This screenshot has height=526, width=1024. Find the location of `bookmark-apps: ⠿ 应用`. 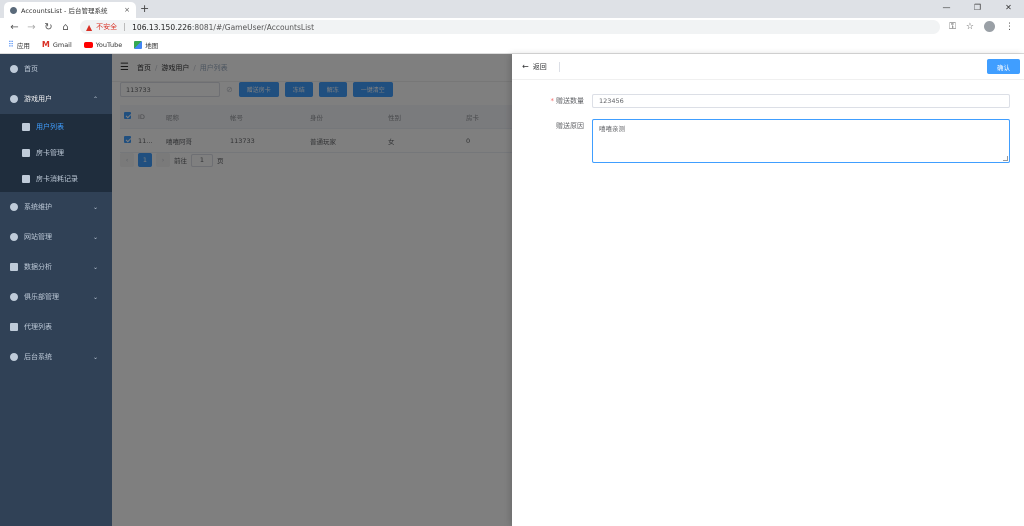

bookmark-apps: ⠿ 应用 is located at coordinates (19, 45).